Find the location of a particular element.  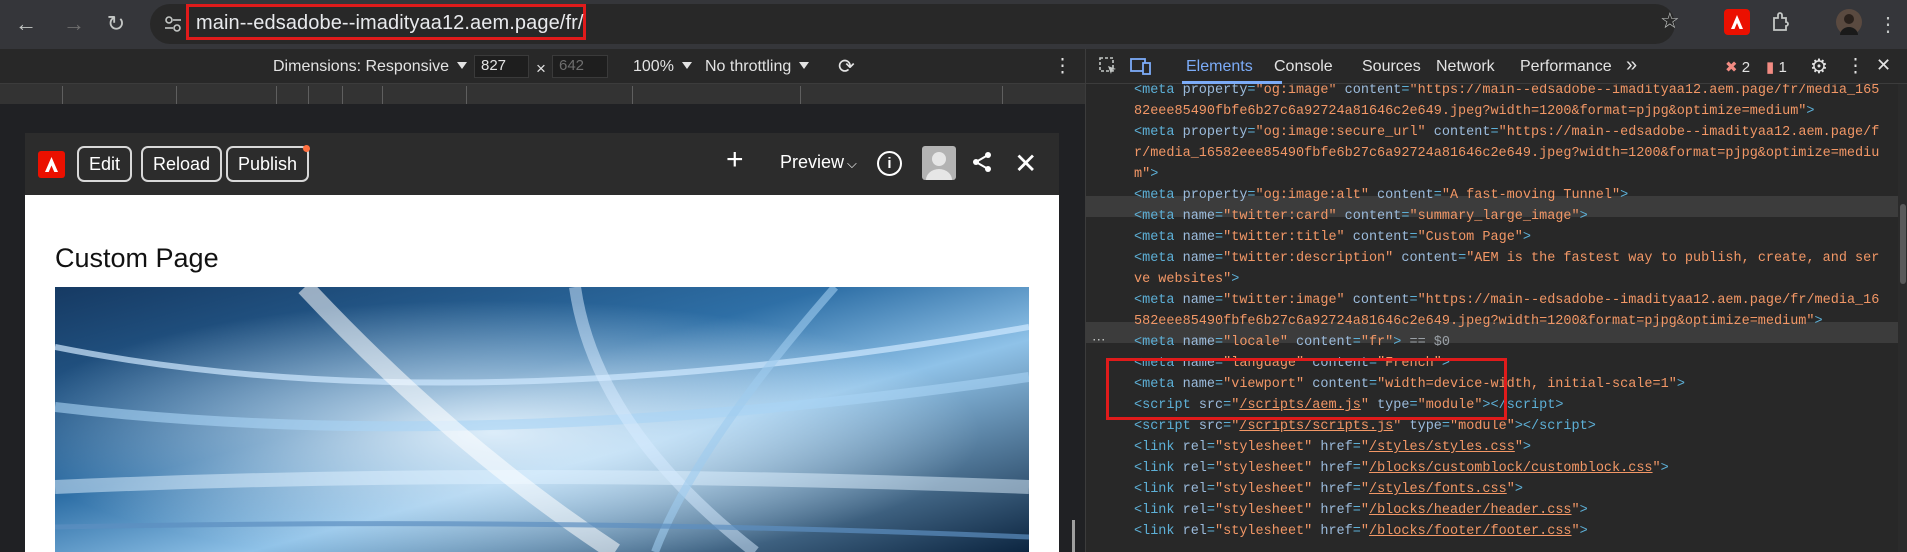

forward-button: → is located at coordinates (74, 24).